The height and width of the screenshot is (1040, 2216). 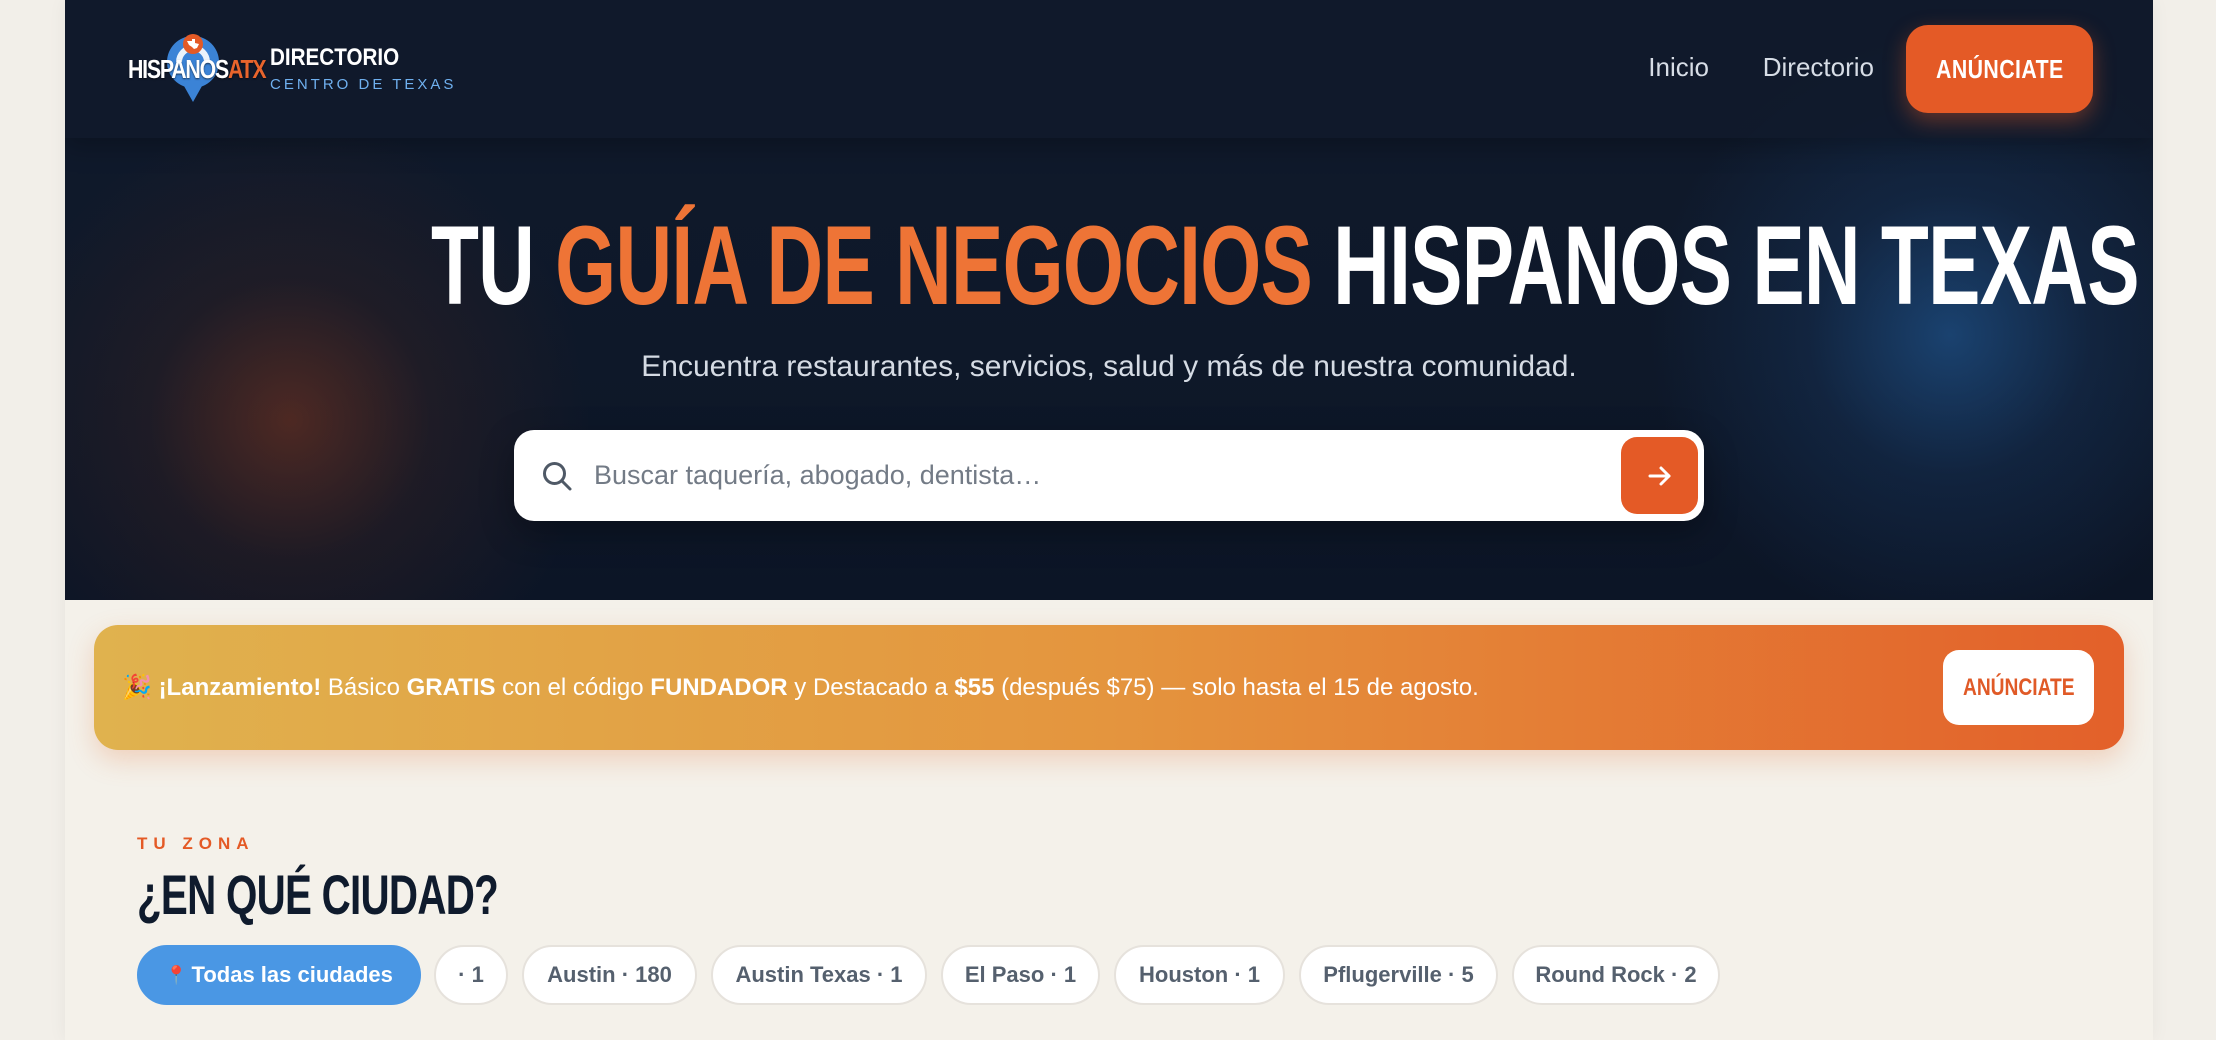 I want to click on brand-block: DIRECTORIO CENTRO DE TEXAS, so click(x=363, y=68).